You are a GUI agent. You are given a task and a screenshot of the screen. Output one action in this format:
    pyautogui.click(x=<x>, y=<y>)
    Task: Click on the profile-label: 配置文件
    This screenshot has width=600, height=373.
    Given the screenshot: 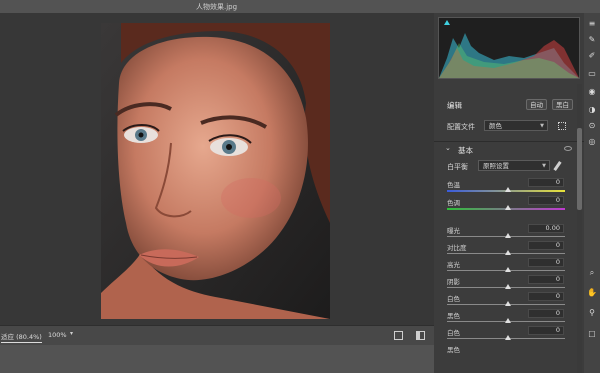 What is the action you would take?
    pyautogui.click(x=461, y=127)
    